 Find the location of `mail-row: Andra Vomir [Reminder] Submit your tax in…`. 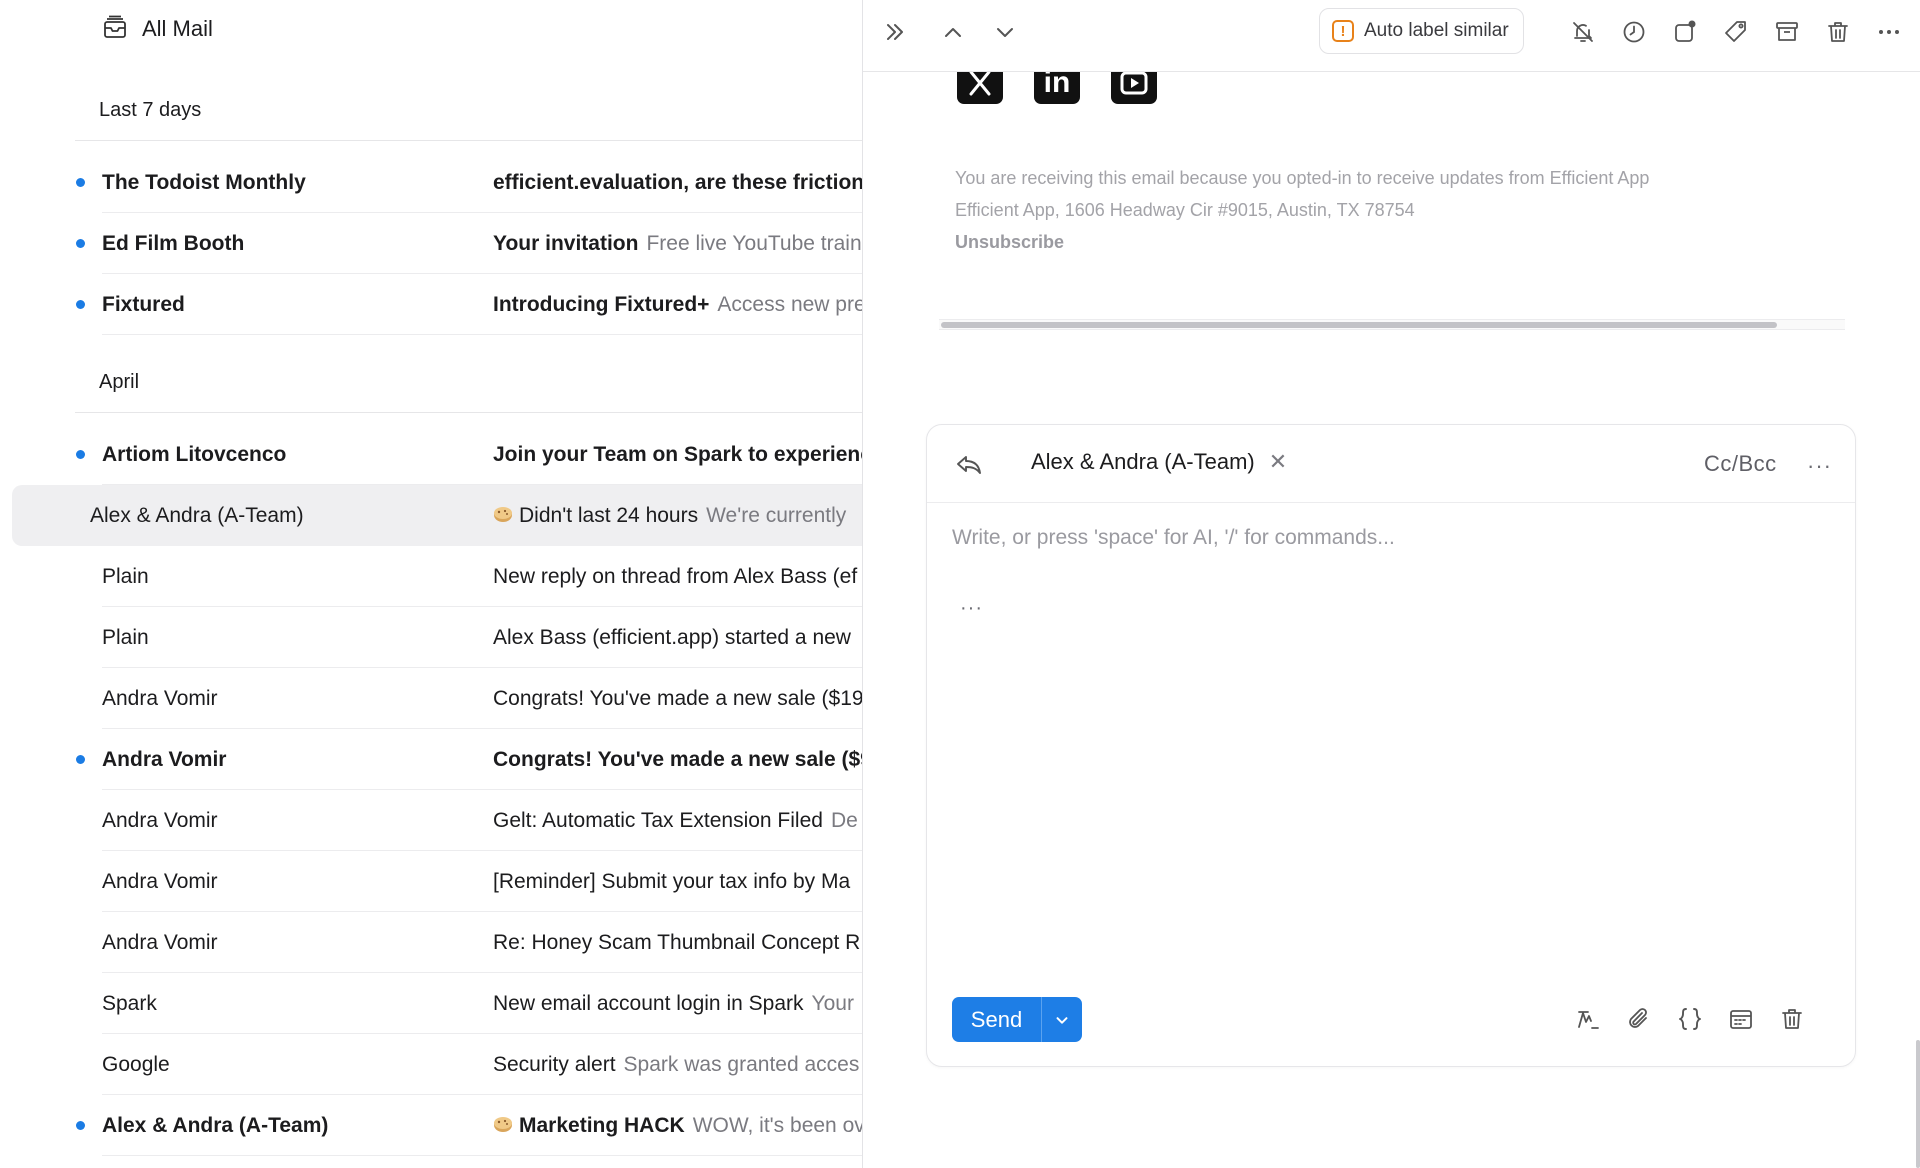

mail-row: Andra Vomir [Reminder] Submit your tax in… is located at coordinates (431, 881).